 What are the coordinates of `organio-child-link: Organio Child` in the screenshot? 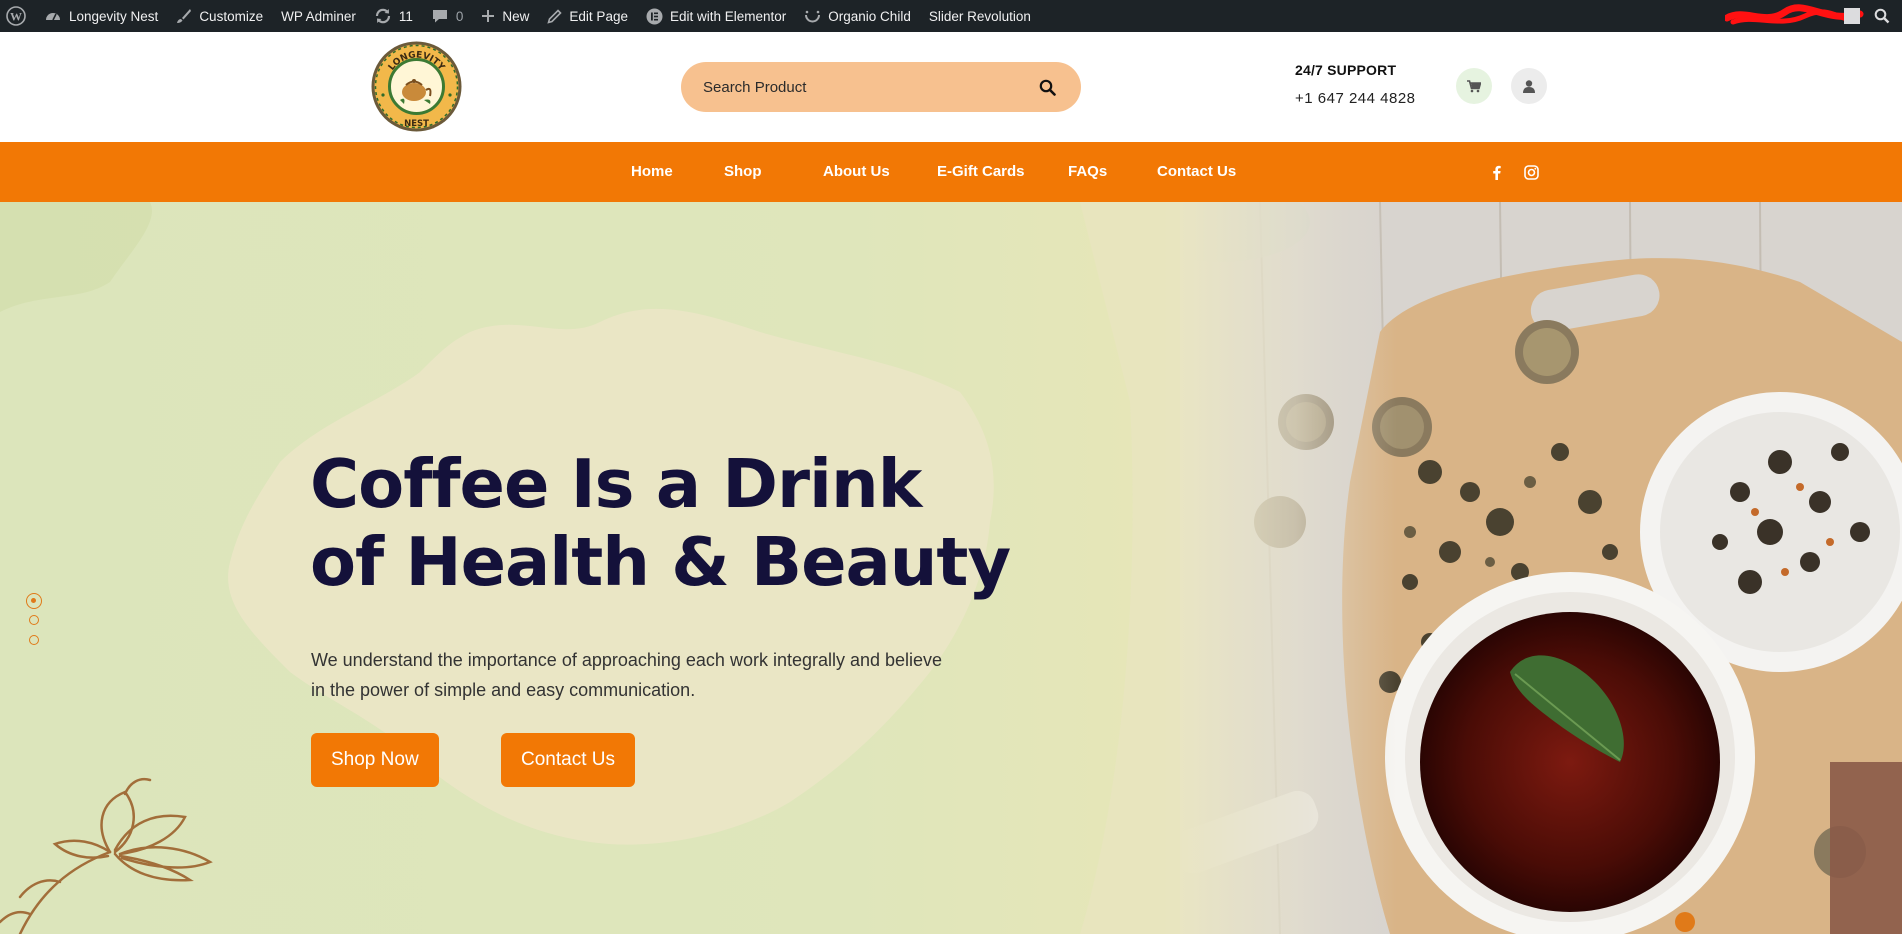 It's located at (857, 16).